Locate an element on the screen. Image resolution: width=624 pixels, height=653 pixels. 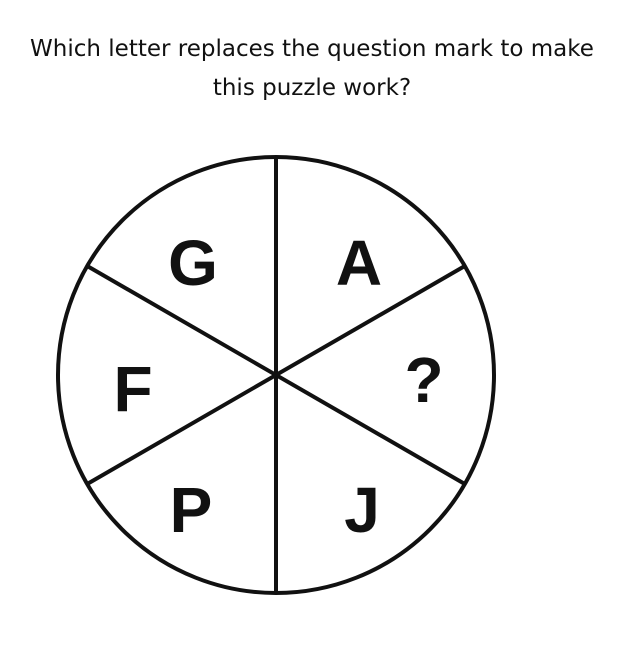
segment-letter-bottom-left: P is located at coordinates (191, 510).